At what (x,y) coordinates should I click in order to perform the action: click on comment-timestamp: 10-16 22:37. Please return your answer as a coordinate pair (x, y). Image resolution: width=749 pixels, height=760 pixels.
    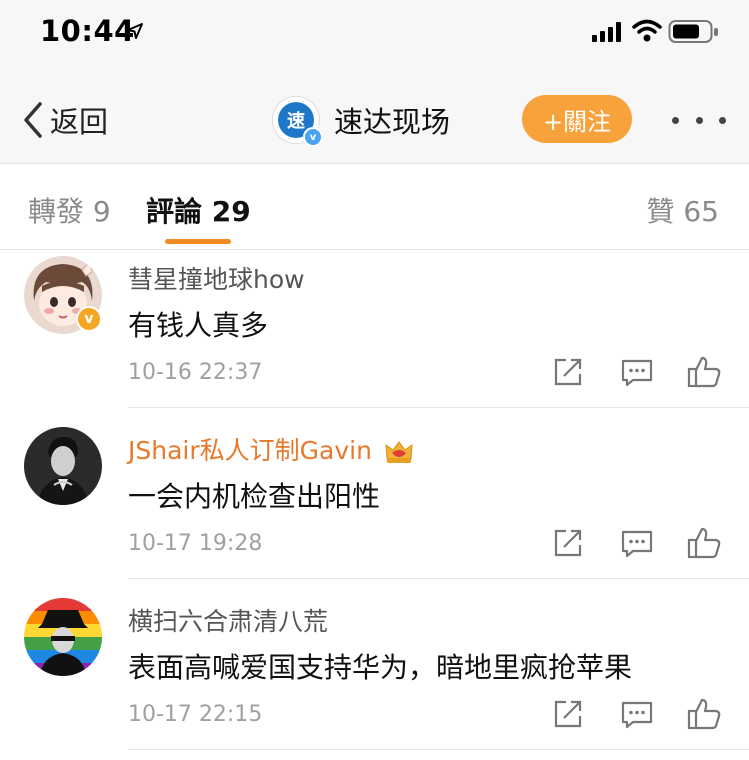
    Looking at the image, I should click on (195, 372).